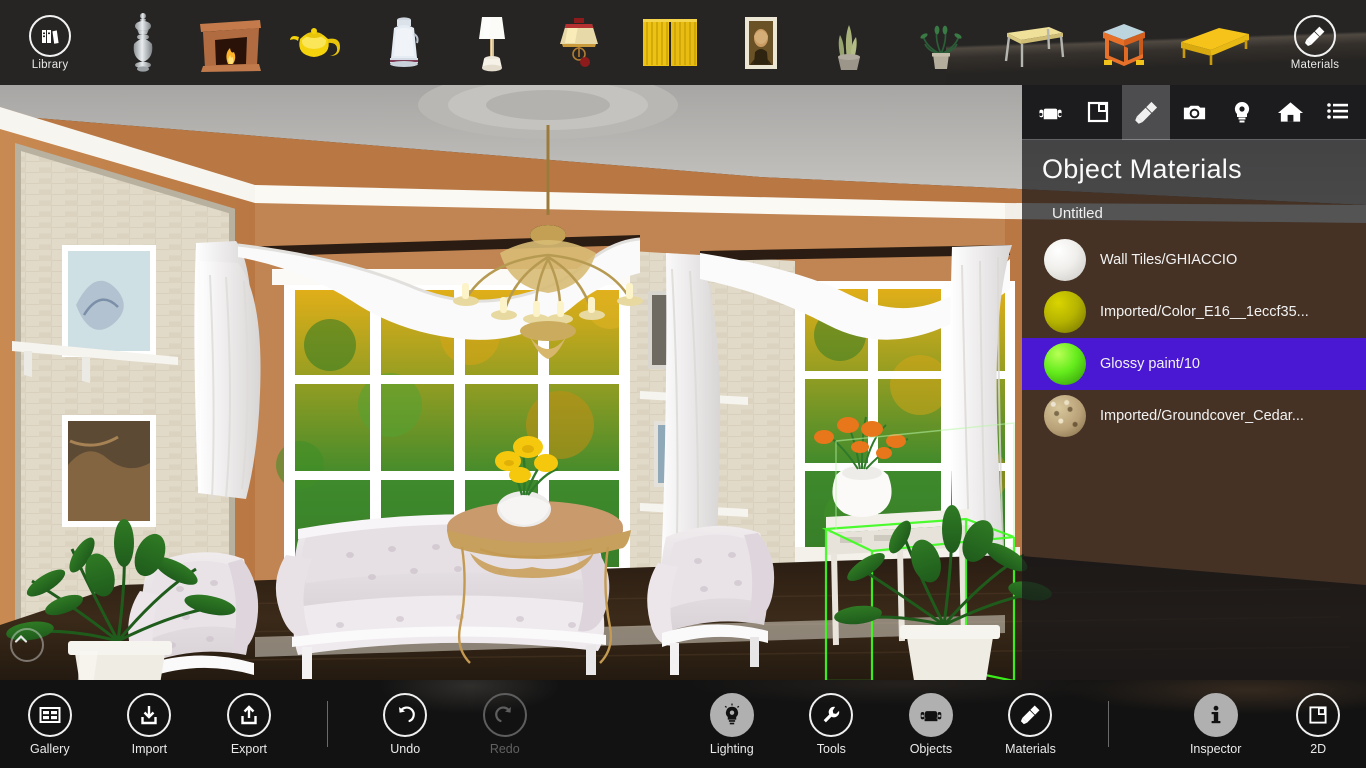  I want to click on export-label: Export, so click(248, 748).